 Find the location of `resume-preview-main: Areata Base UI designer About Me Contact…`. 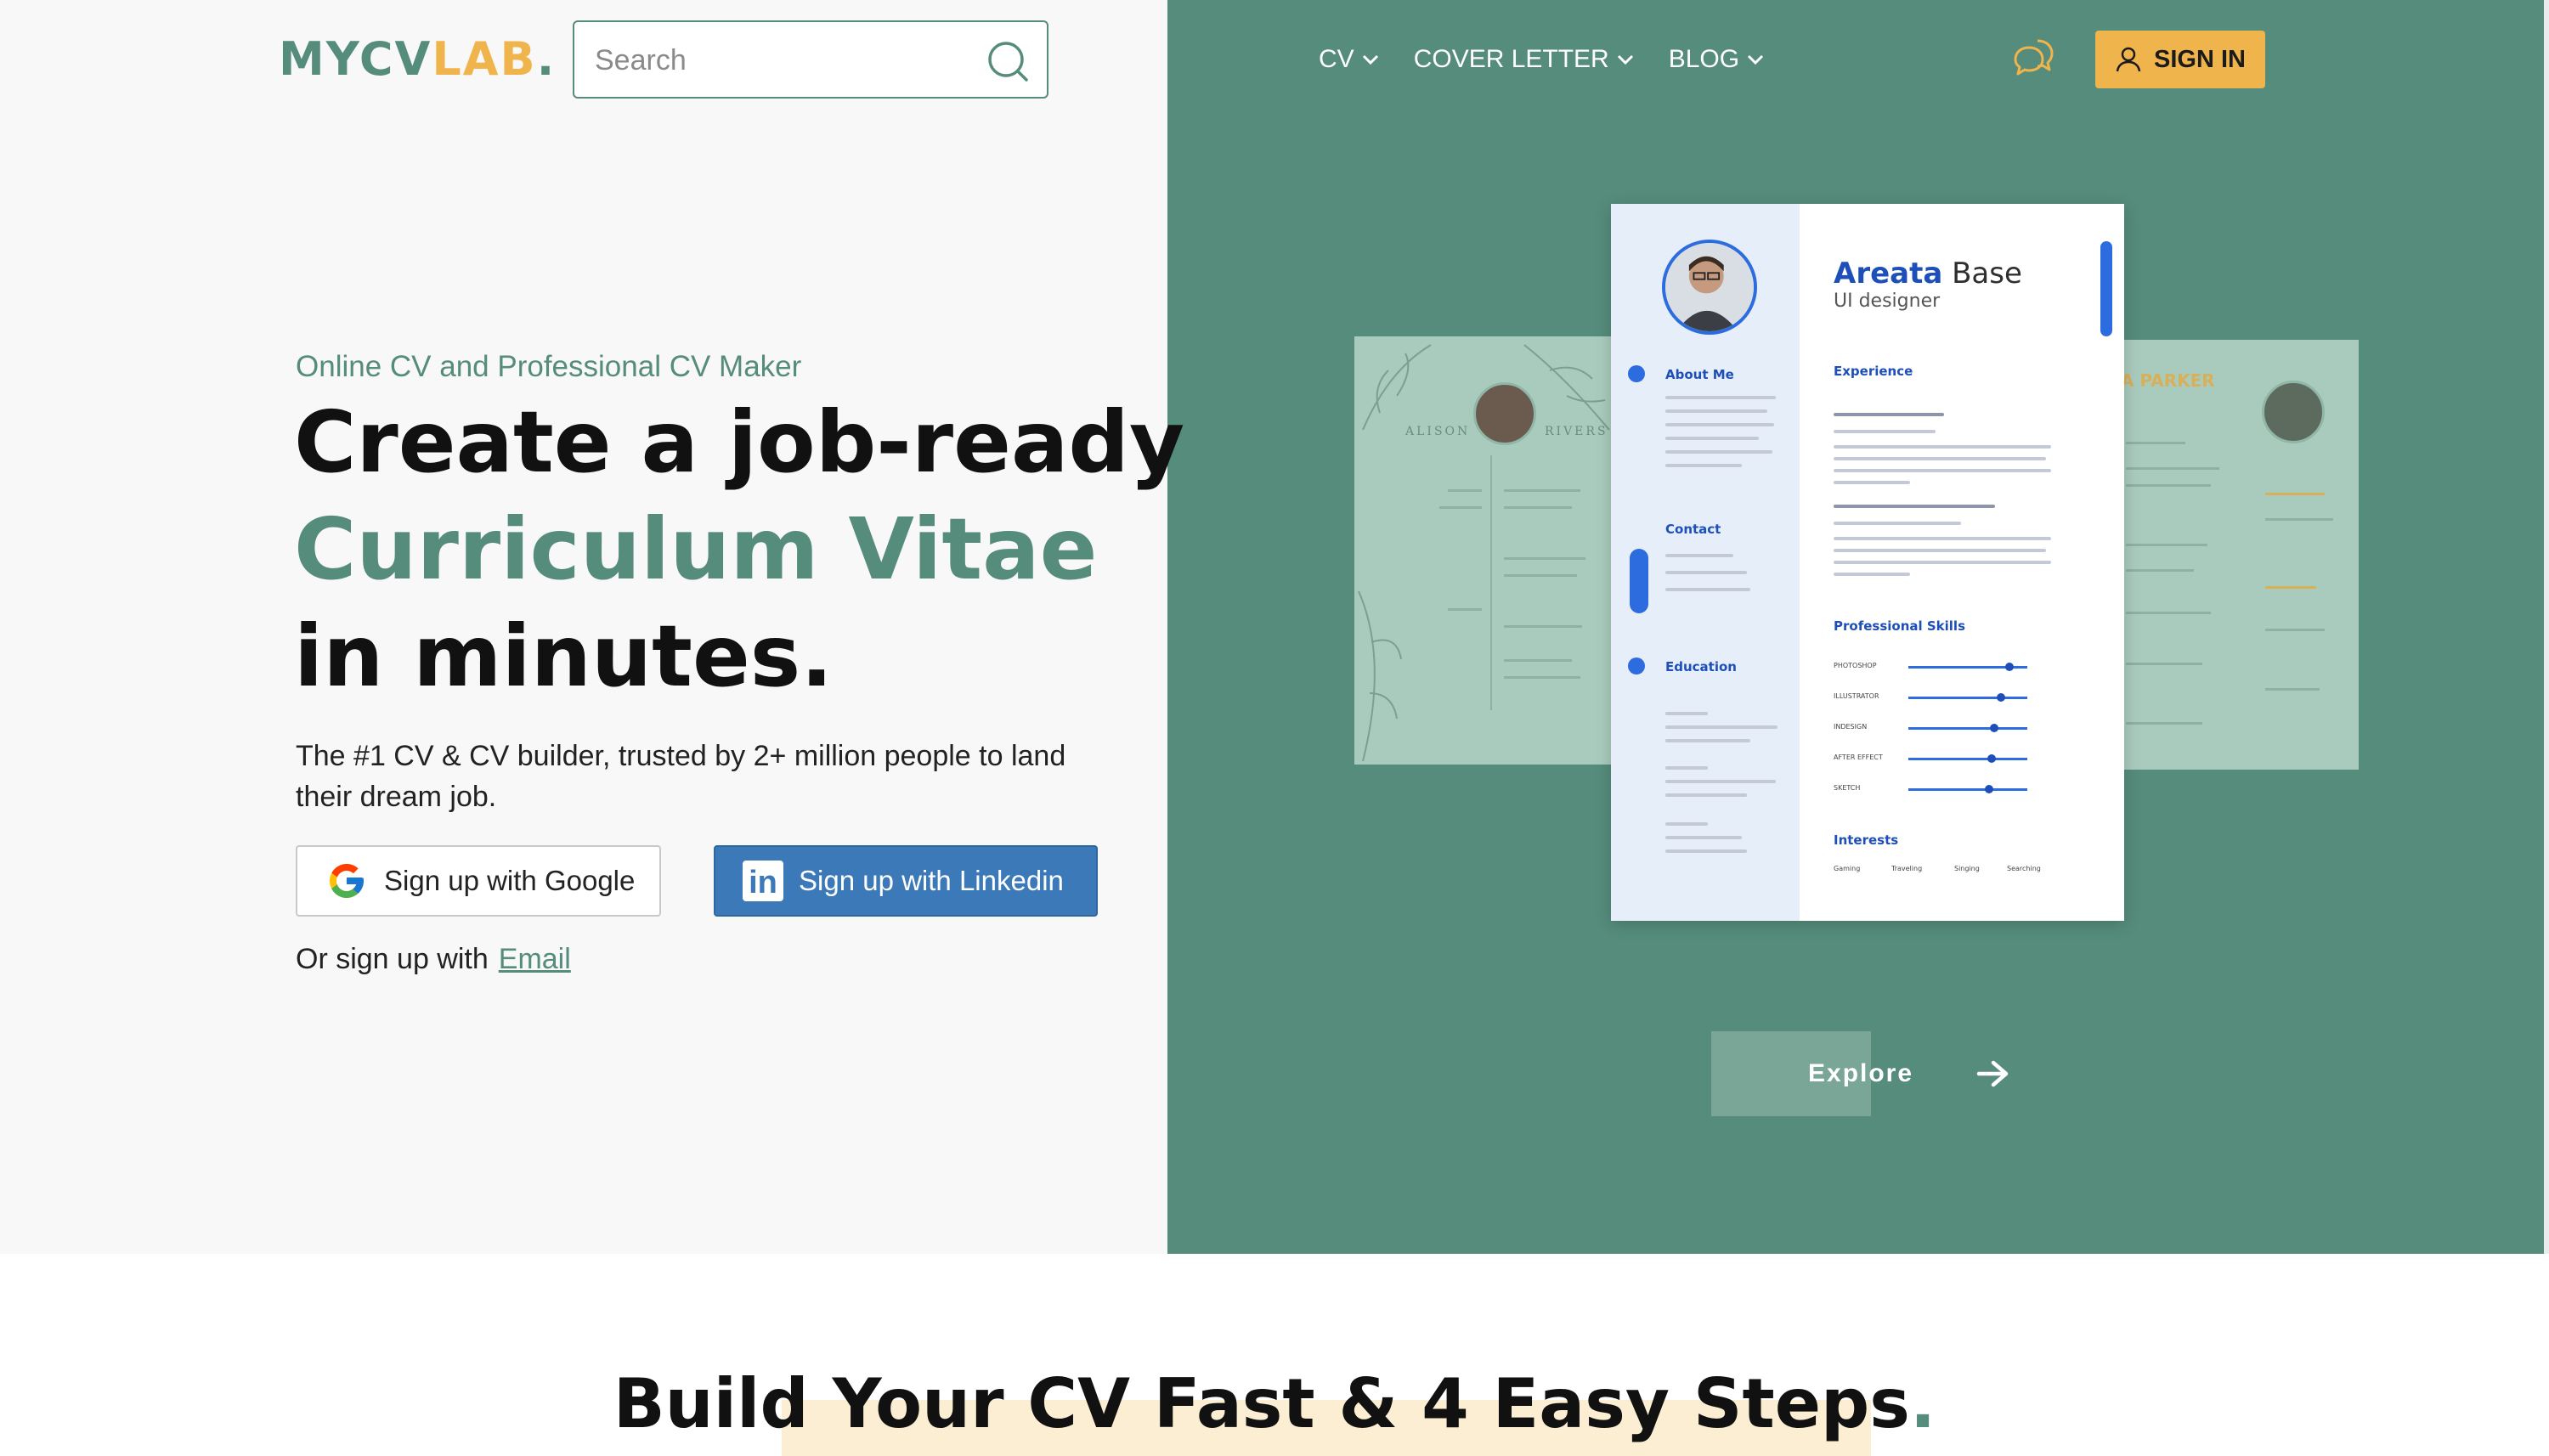

resume-preview-main: Areata Base UI designer About Me Contact… is located at coordinates (1868, 562).